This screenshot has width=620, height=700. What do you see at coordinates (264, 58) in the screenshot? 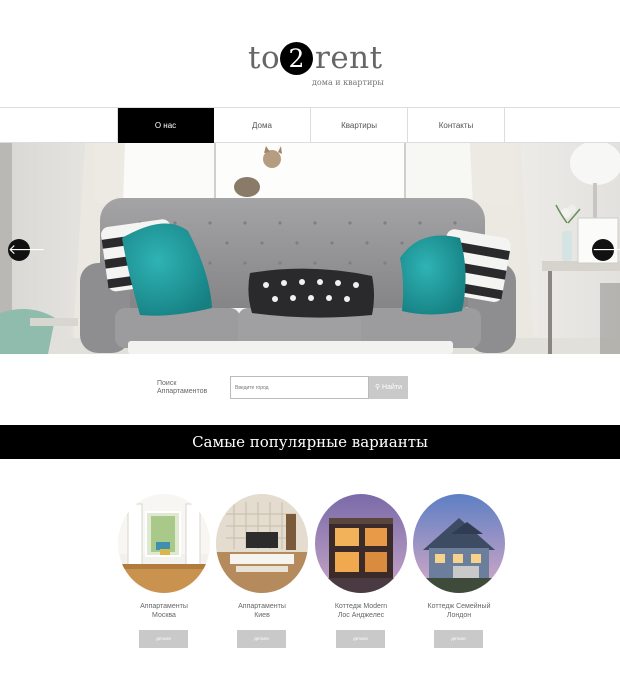
I see `logo-text-to: to` at bounding box center [264, 58].